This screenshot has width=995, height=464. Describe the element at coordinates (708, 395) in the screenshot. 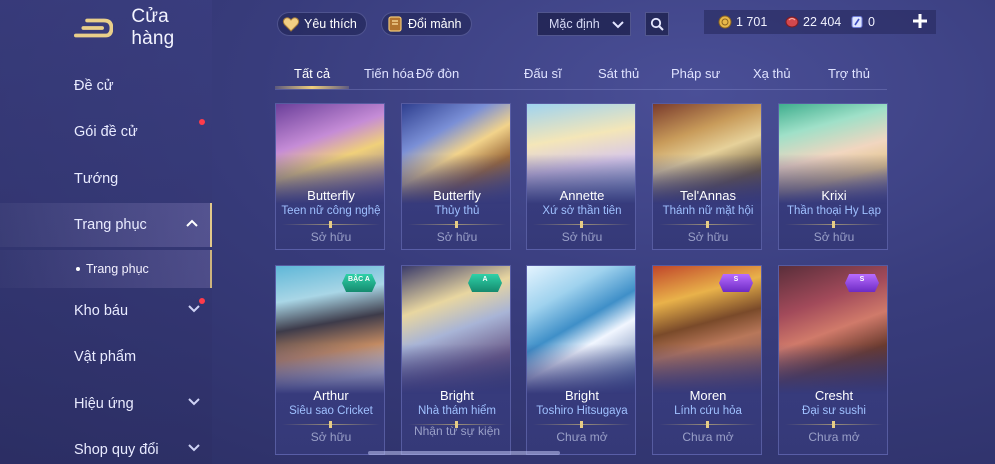

I see `hero-name: Moren` at that location.